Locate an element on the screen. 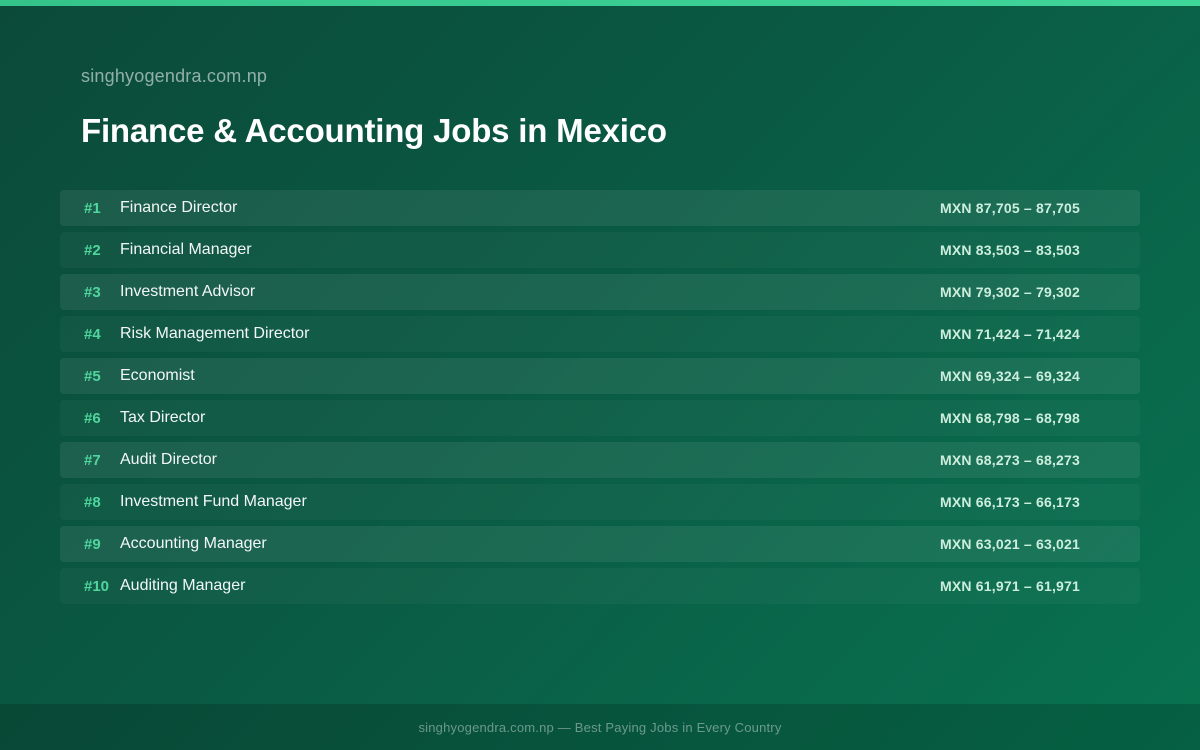 This screenshot has height=750, width=1200. job-title: Economist is located at coordinates (157, 375).